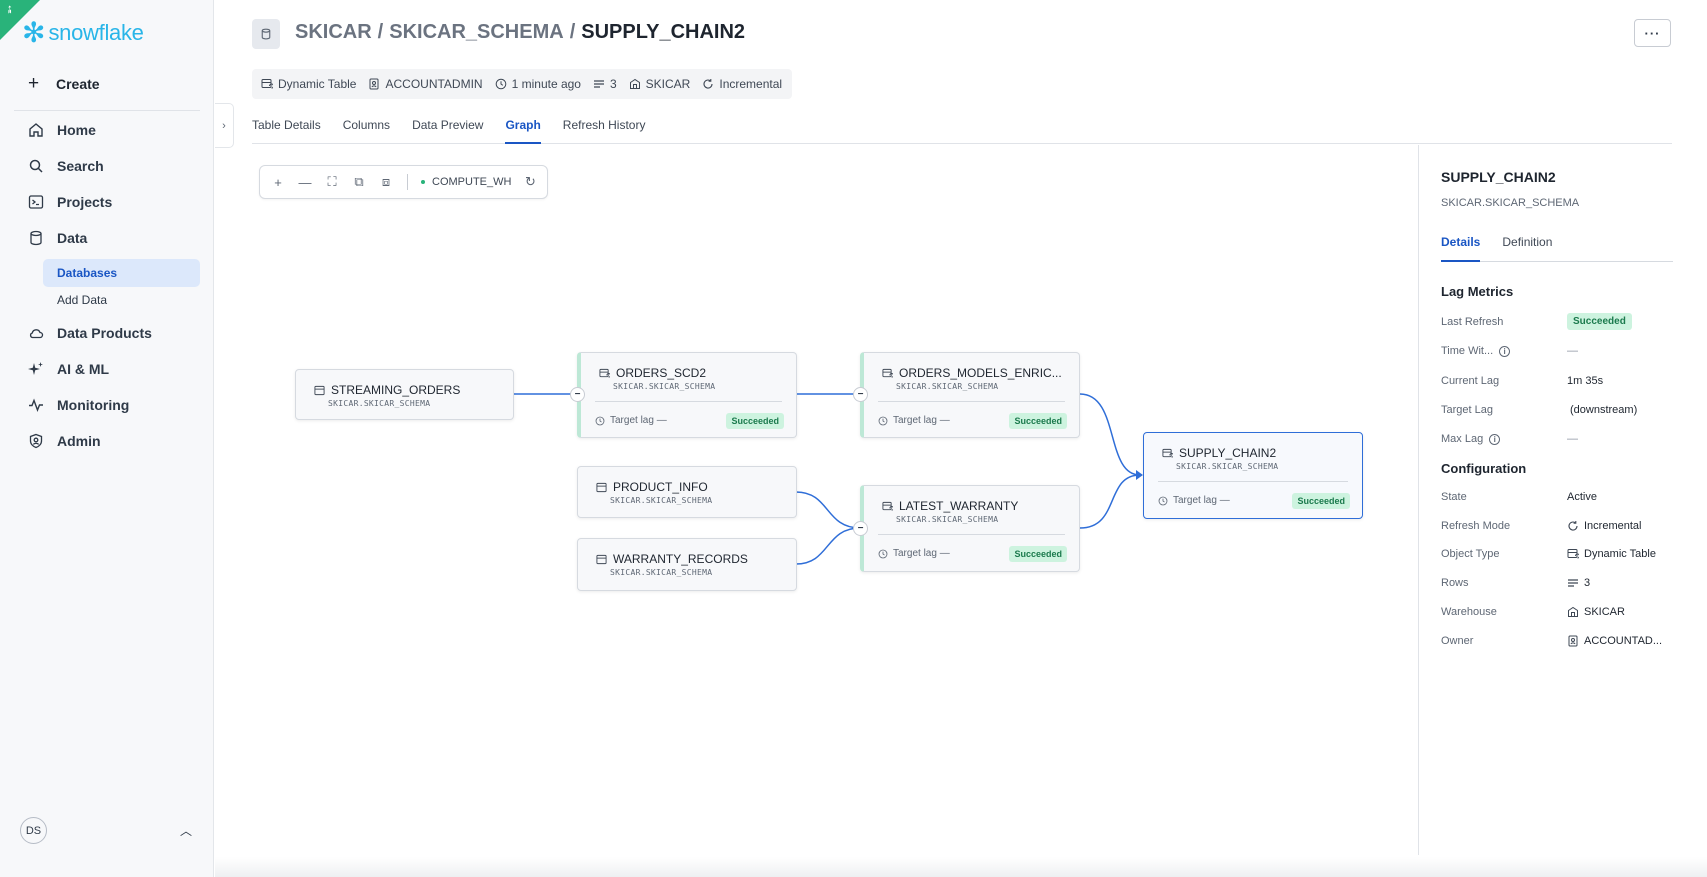 This screenshot has height=877, width=1707. What do you see at coordinates (1620, 554) in the screenshot?
I see `row-value: Dynamic Table` at bounding box center [1620, 554].